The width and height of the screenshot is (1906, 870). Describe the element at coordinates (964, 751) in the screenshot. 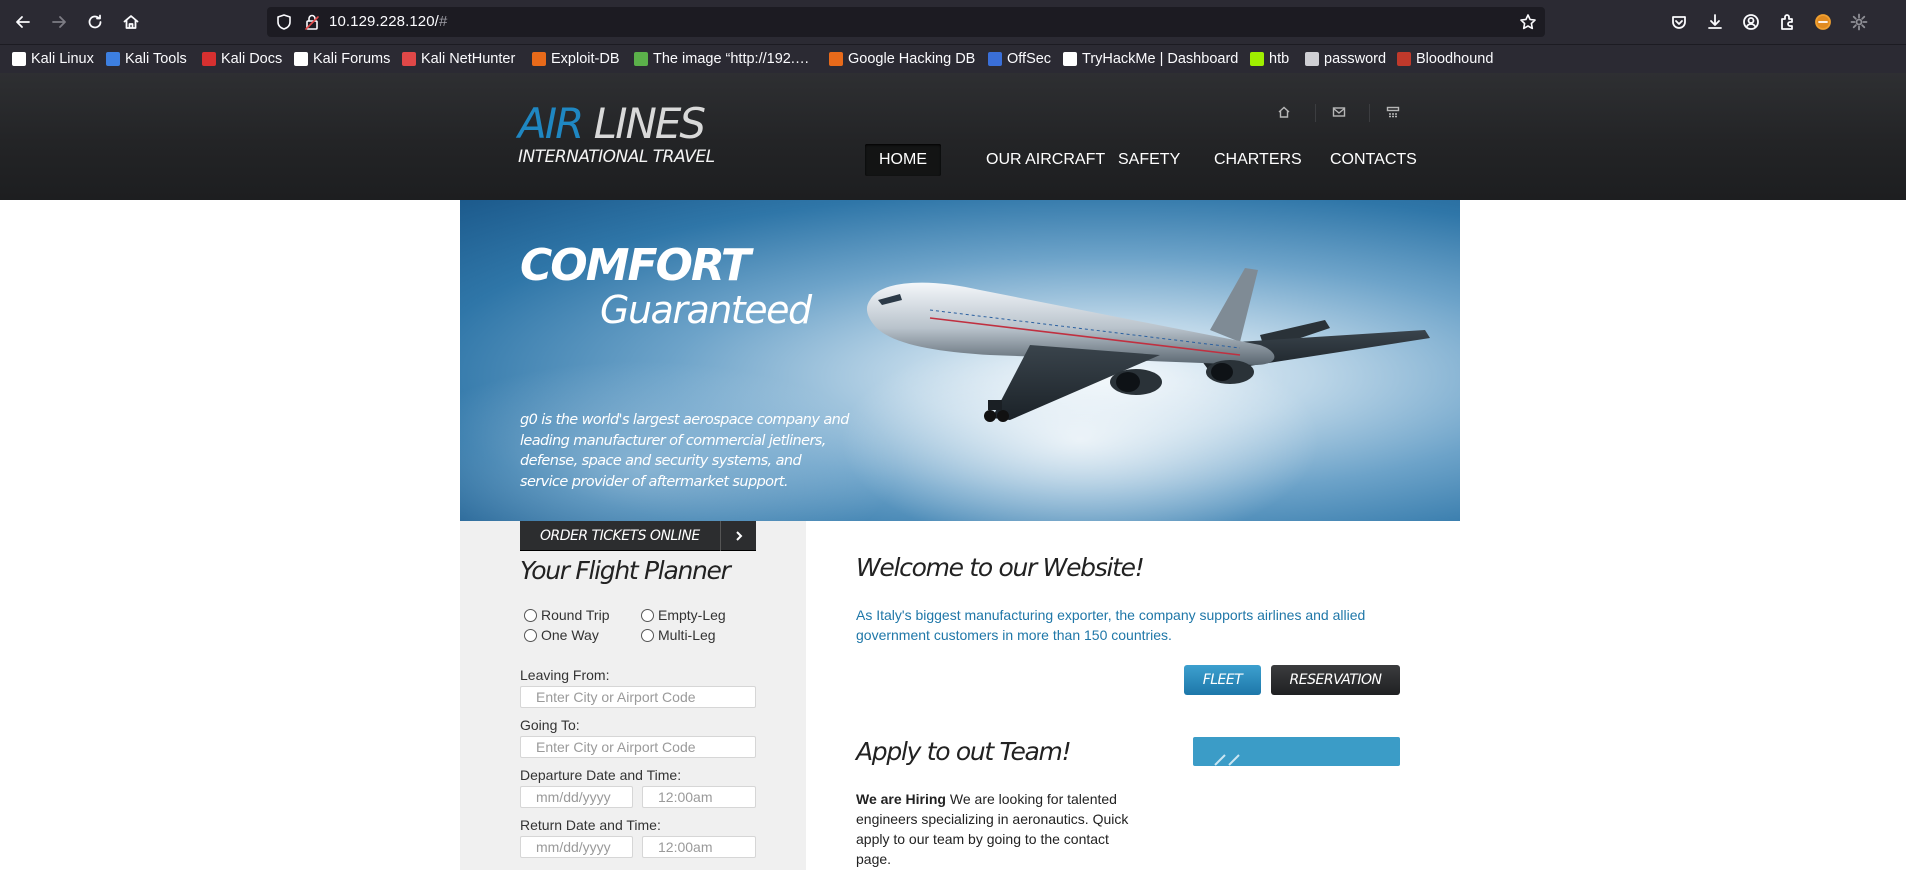

I see `apply-heading: Apply to out Team!` at that location.